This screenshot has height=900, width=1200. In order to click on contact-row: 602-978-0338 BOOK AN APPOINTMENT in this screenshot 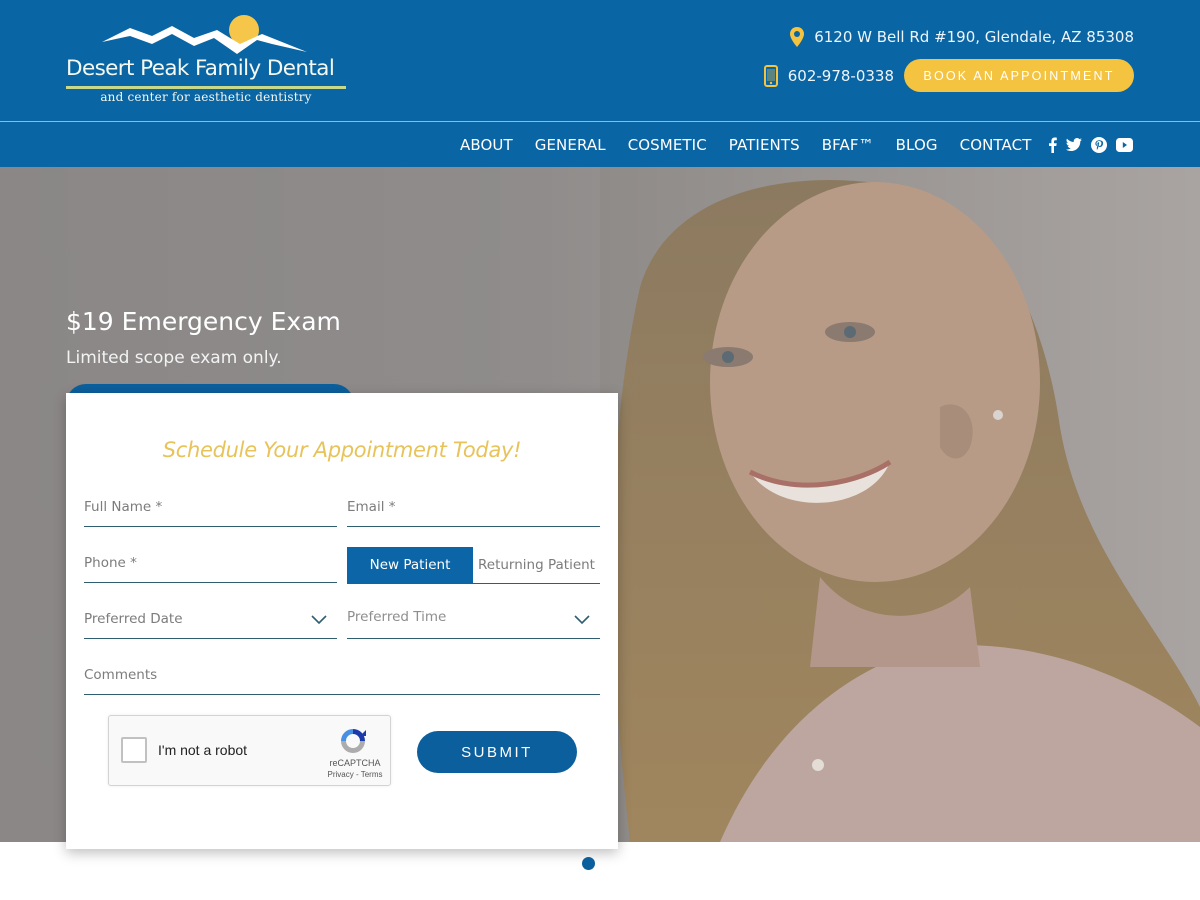, I will do `click(948, 75)`.